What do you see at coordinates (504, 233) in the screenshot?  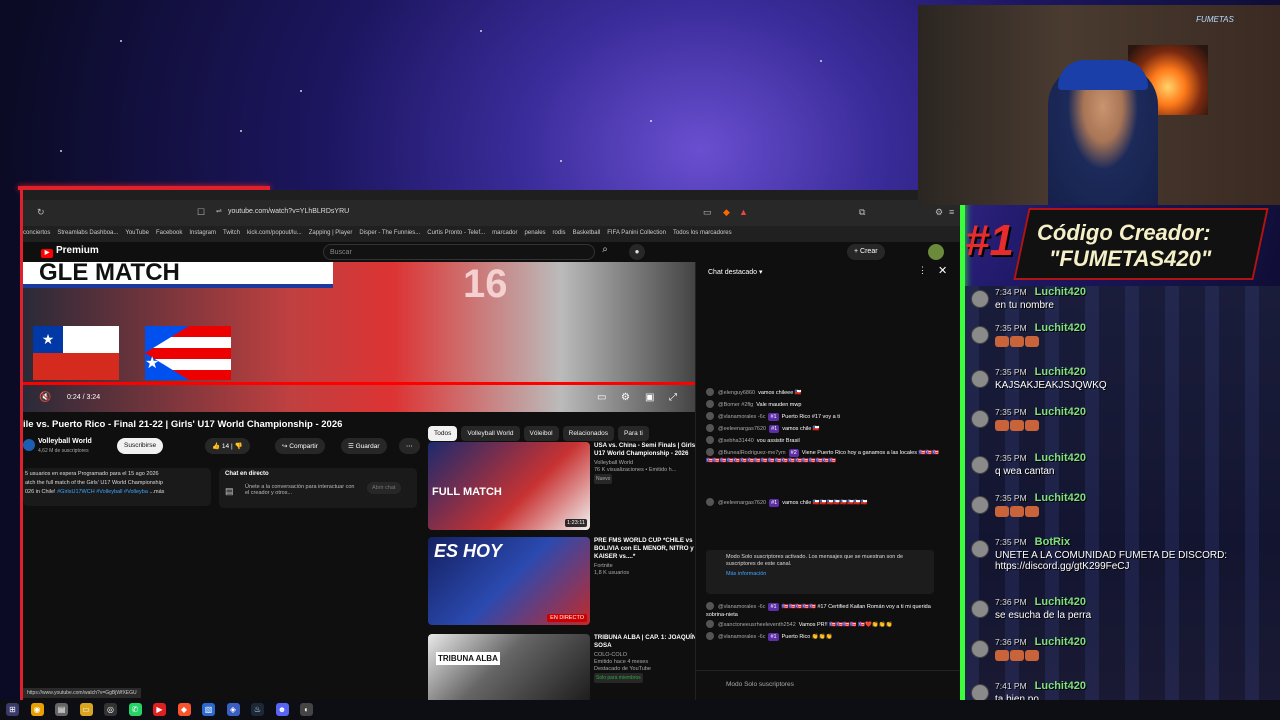 I see `bookmark-item: marcador` at bounding box center [504, 233].